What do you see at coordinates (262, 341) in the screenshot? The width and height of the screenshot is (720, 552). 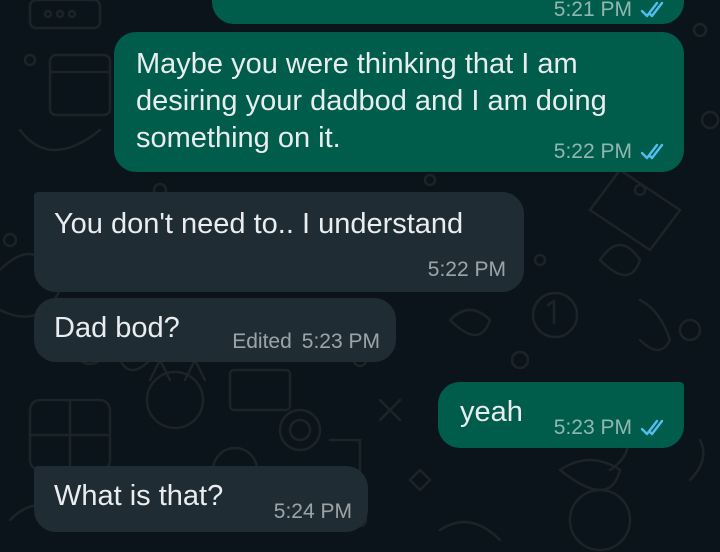 I see `edited-label: Edited` at bounding box center [262, 341].